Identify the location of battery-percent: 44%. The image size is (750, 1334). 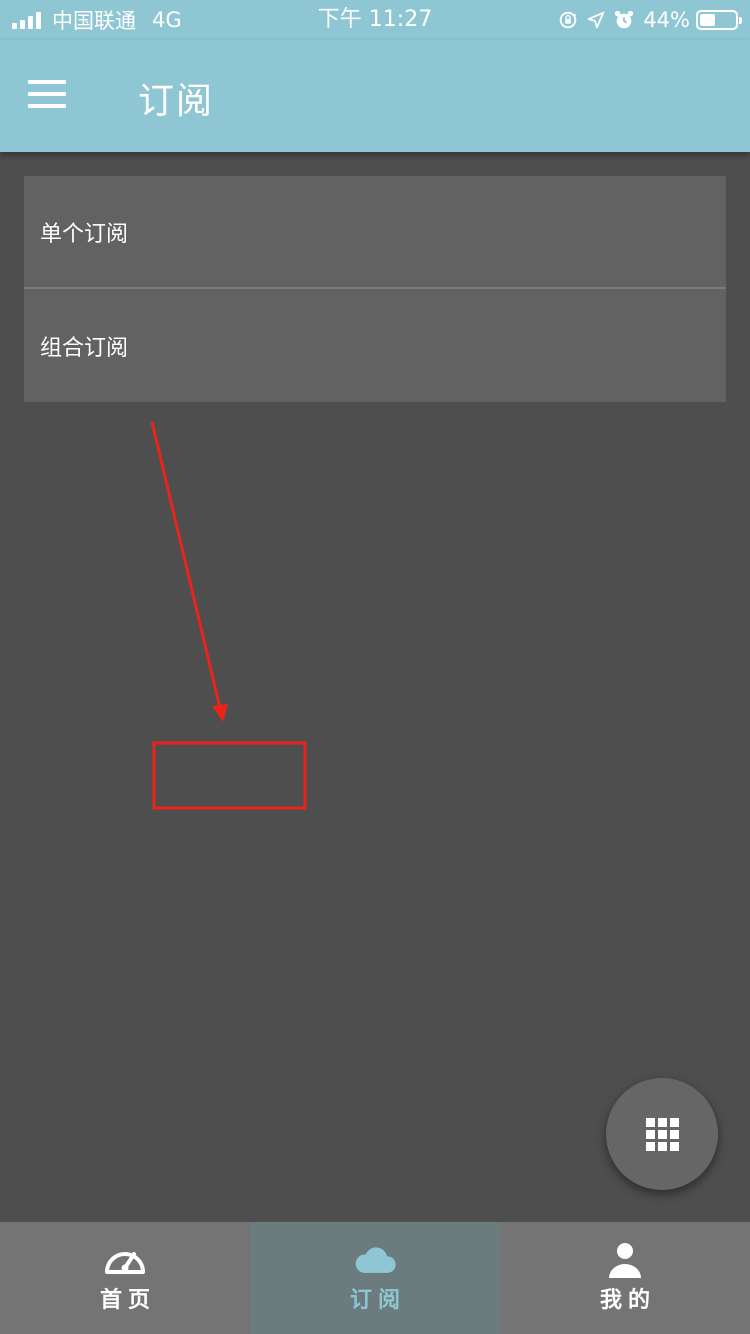
(666, 20).